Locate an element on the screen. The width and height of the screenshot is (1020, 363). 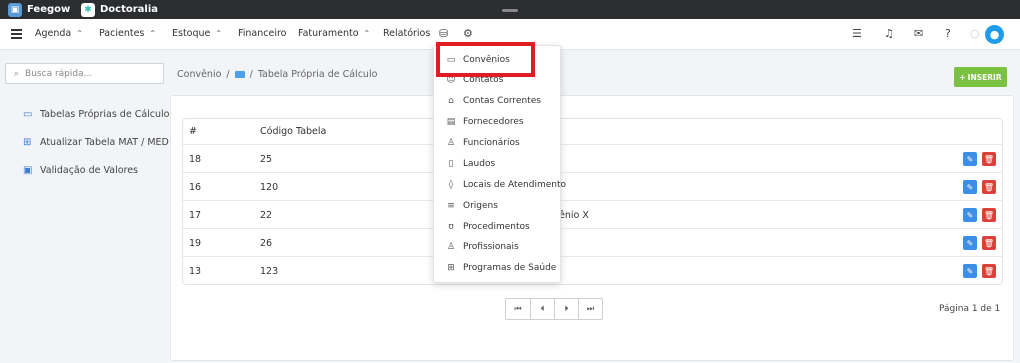
insert-button: + INSERIR is located at coordinates (980, 77).